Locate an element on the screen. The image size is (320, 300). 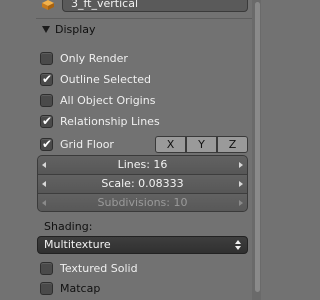
axis-y-button: Y is located at coordinates (201, 144).